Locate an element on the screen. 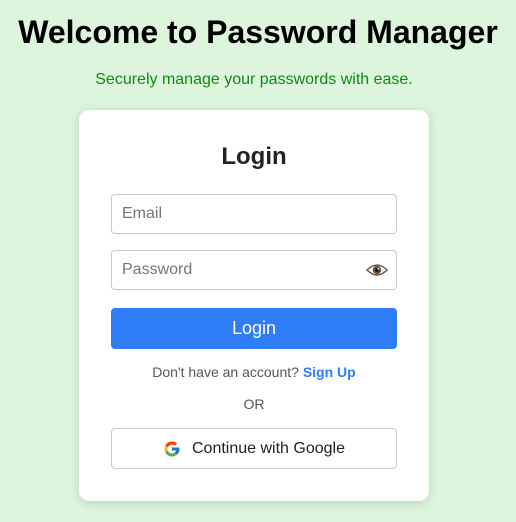  email-field is located at coordinates (254, 214).